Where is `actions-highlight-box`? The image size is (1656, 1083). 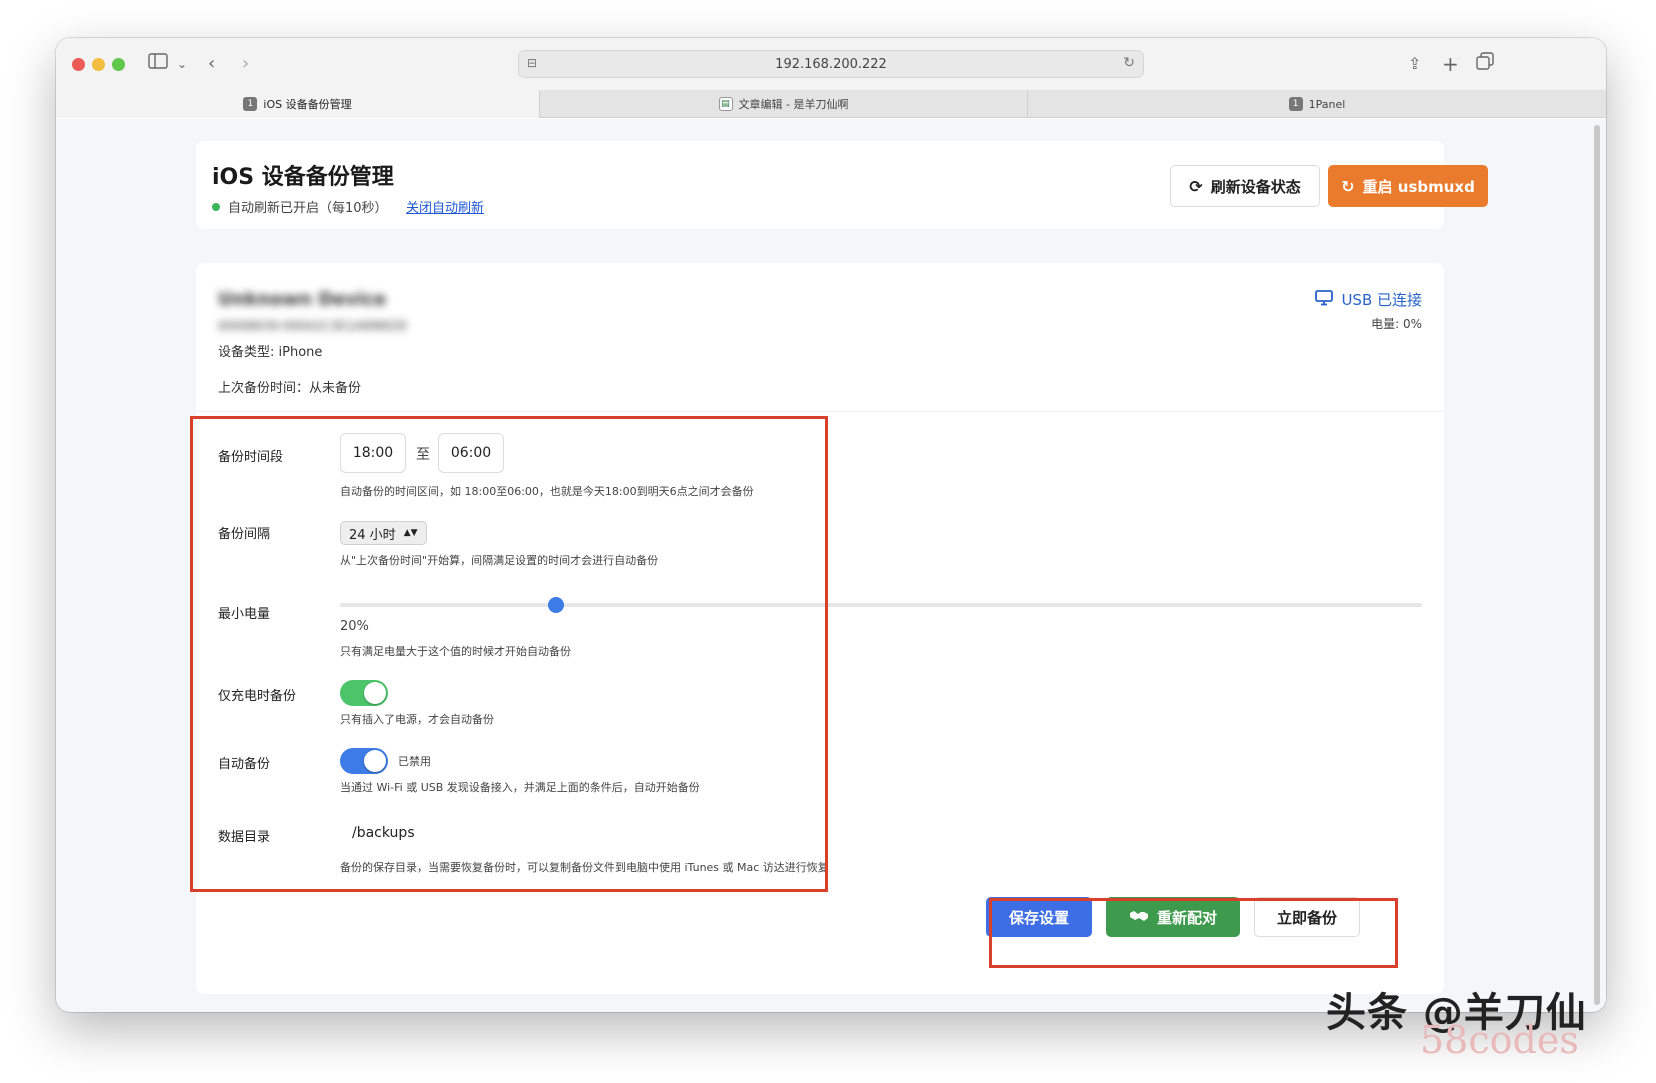
actions-highlight-box is located at coordinates (1193, 933).